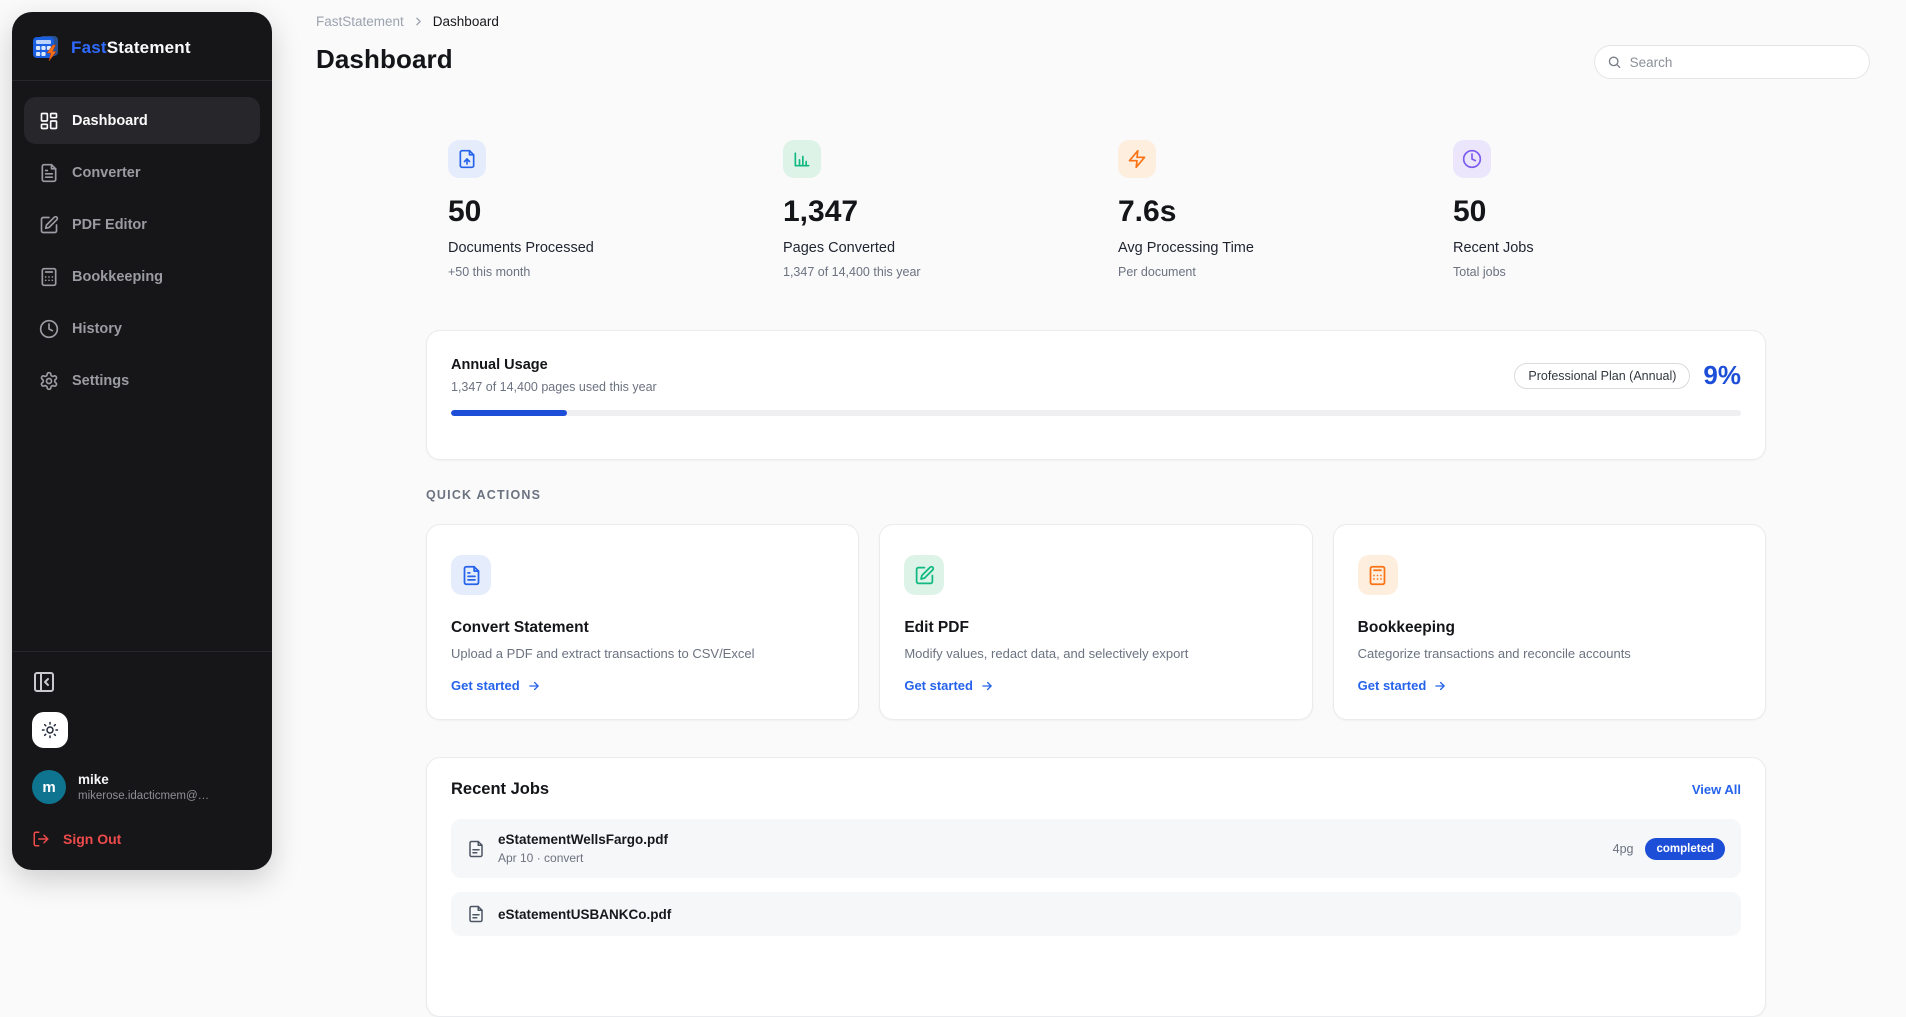 The image size is (1906, 1017). What do you see at coordinates (92, 839) in the screenshot?
I see `sign-out-label: Sign Out` at bounding box center [92, 839].